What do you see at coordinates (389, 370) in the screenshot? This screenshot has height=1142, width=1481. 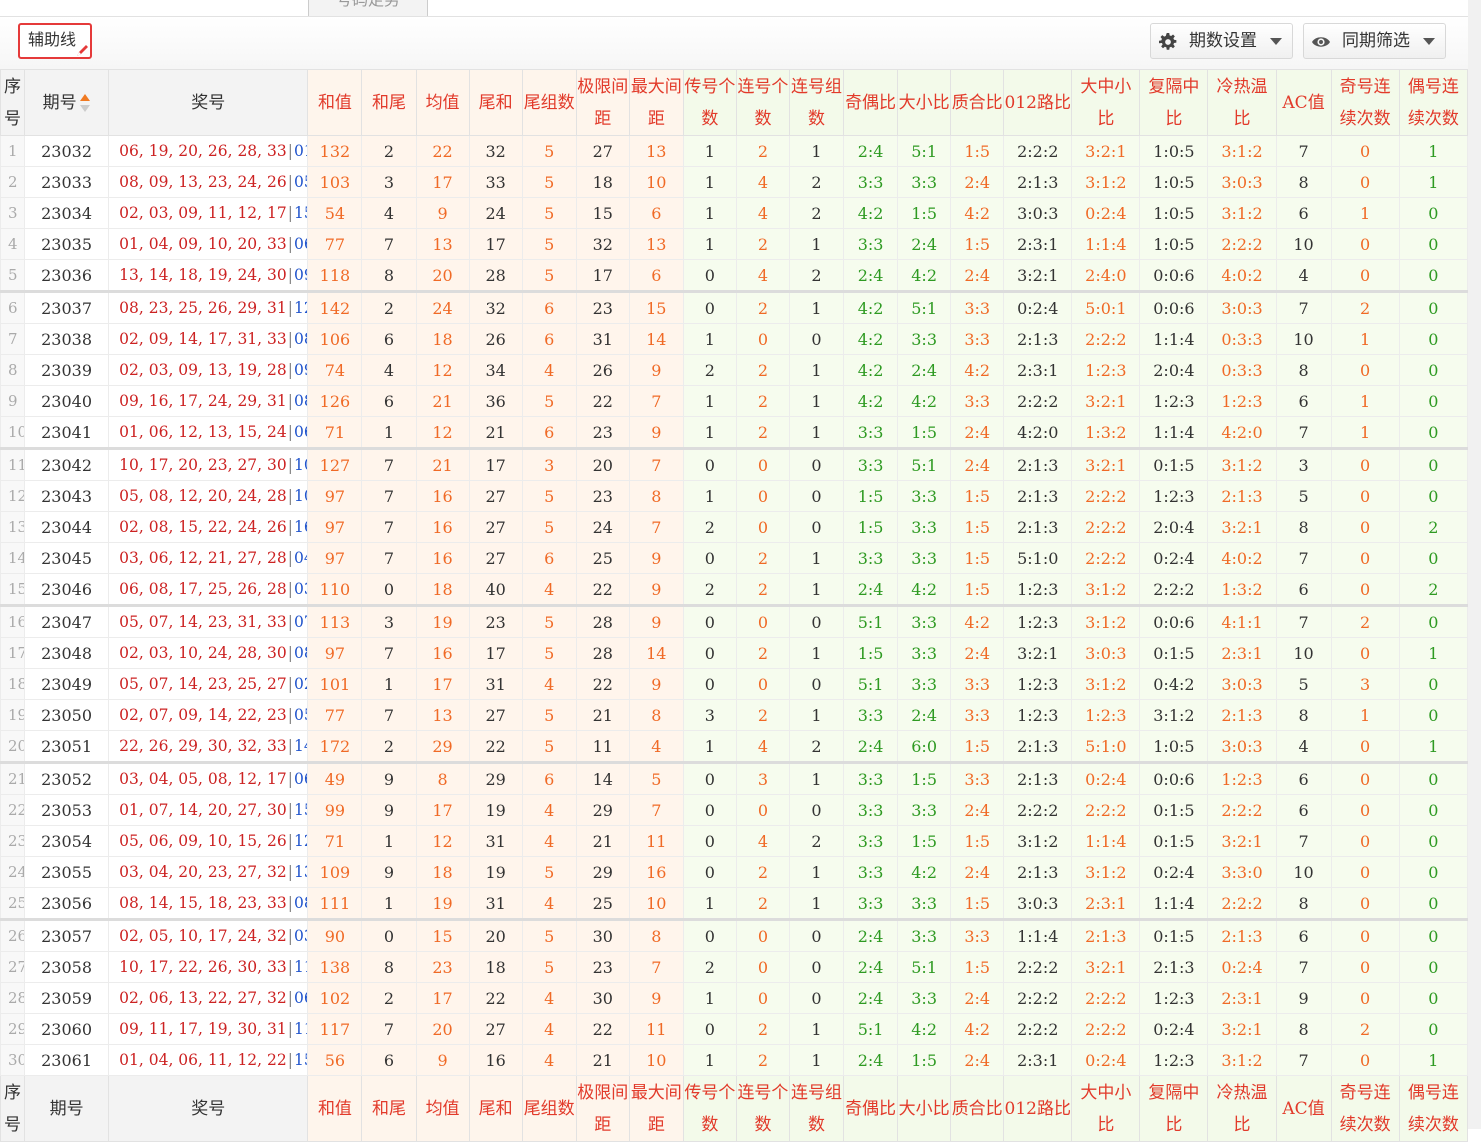 I see `row-cell: 4` at bounding box center [389, 370].